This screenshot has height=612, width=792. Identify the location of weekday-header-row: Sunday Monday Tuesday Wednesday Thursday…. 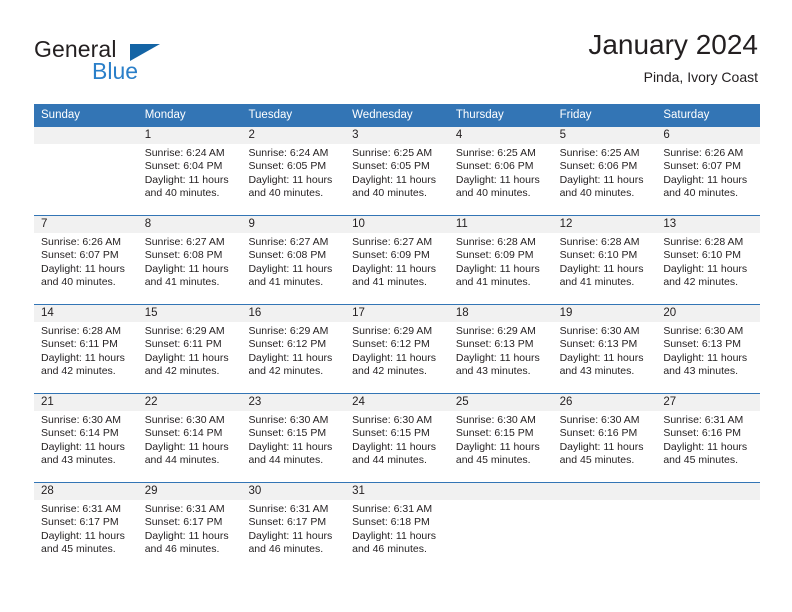
(397, 115).